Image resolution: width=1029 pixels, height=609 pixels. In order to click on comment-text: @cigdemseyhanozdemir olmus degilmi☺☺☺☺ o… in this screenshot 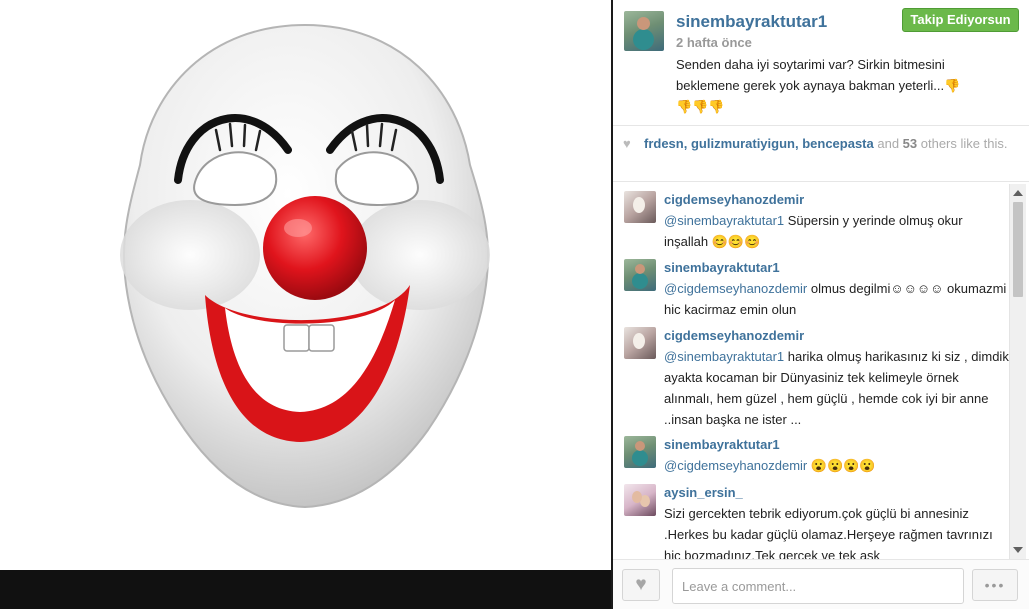, I will do `click(836, 299)`.